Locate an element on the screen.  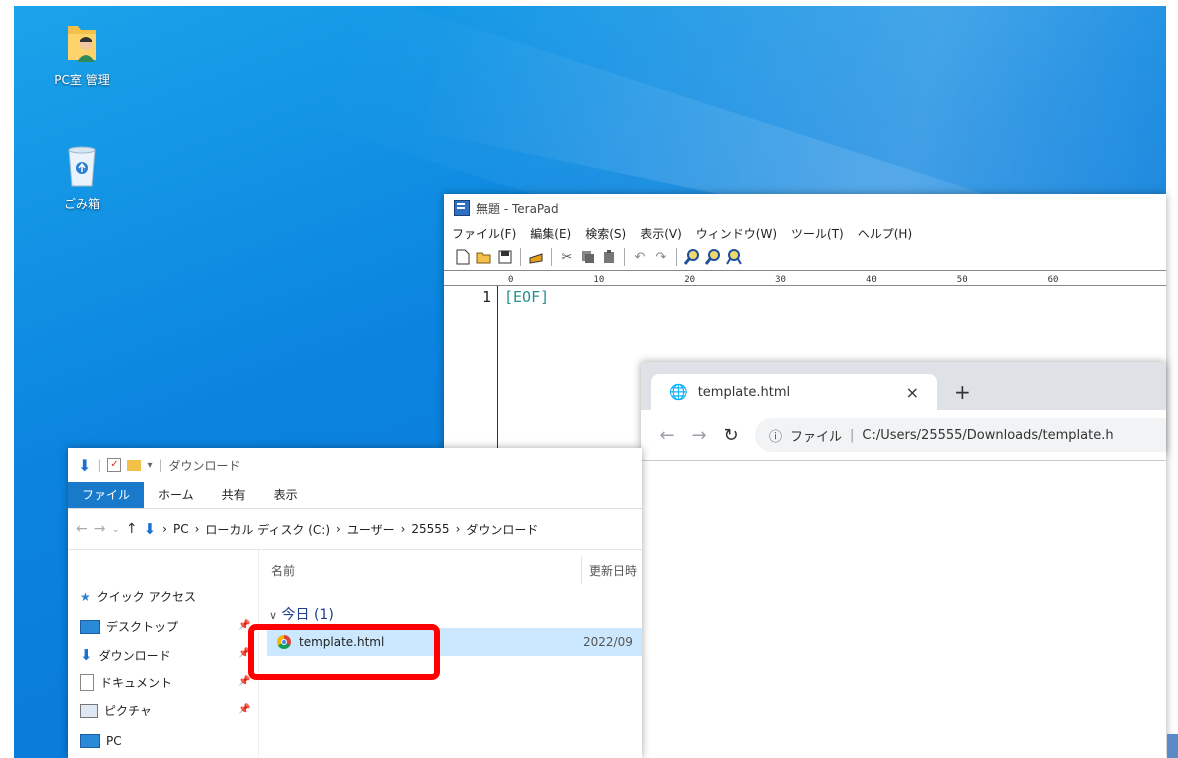
column-divider is located at coordinates (581, 570).